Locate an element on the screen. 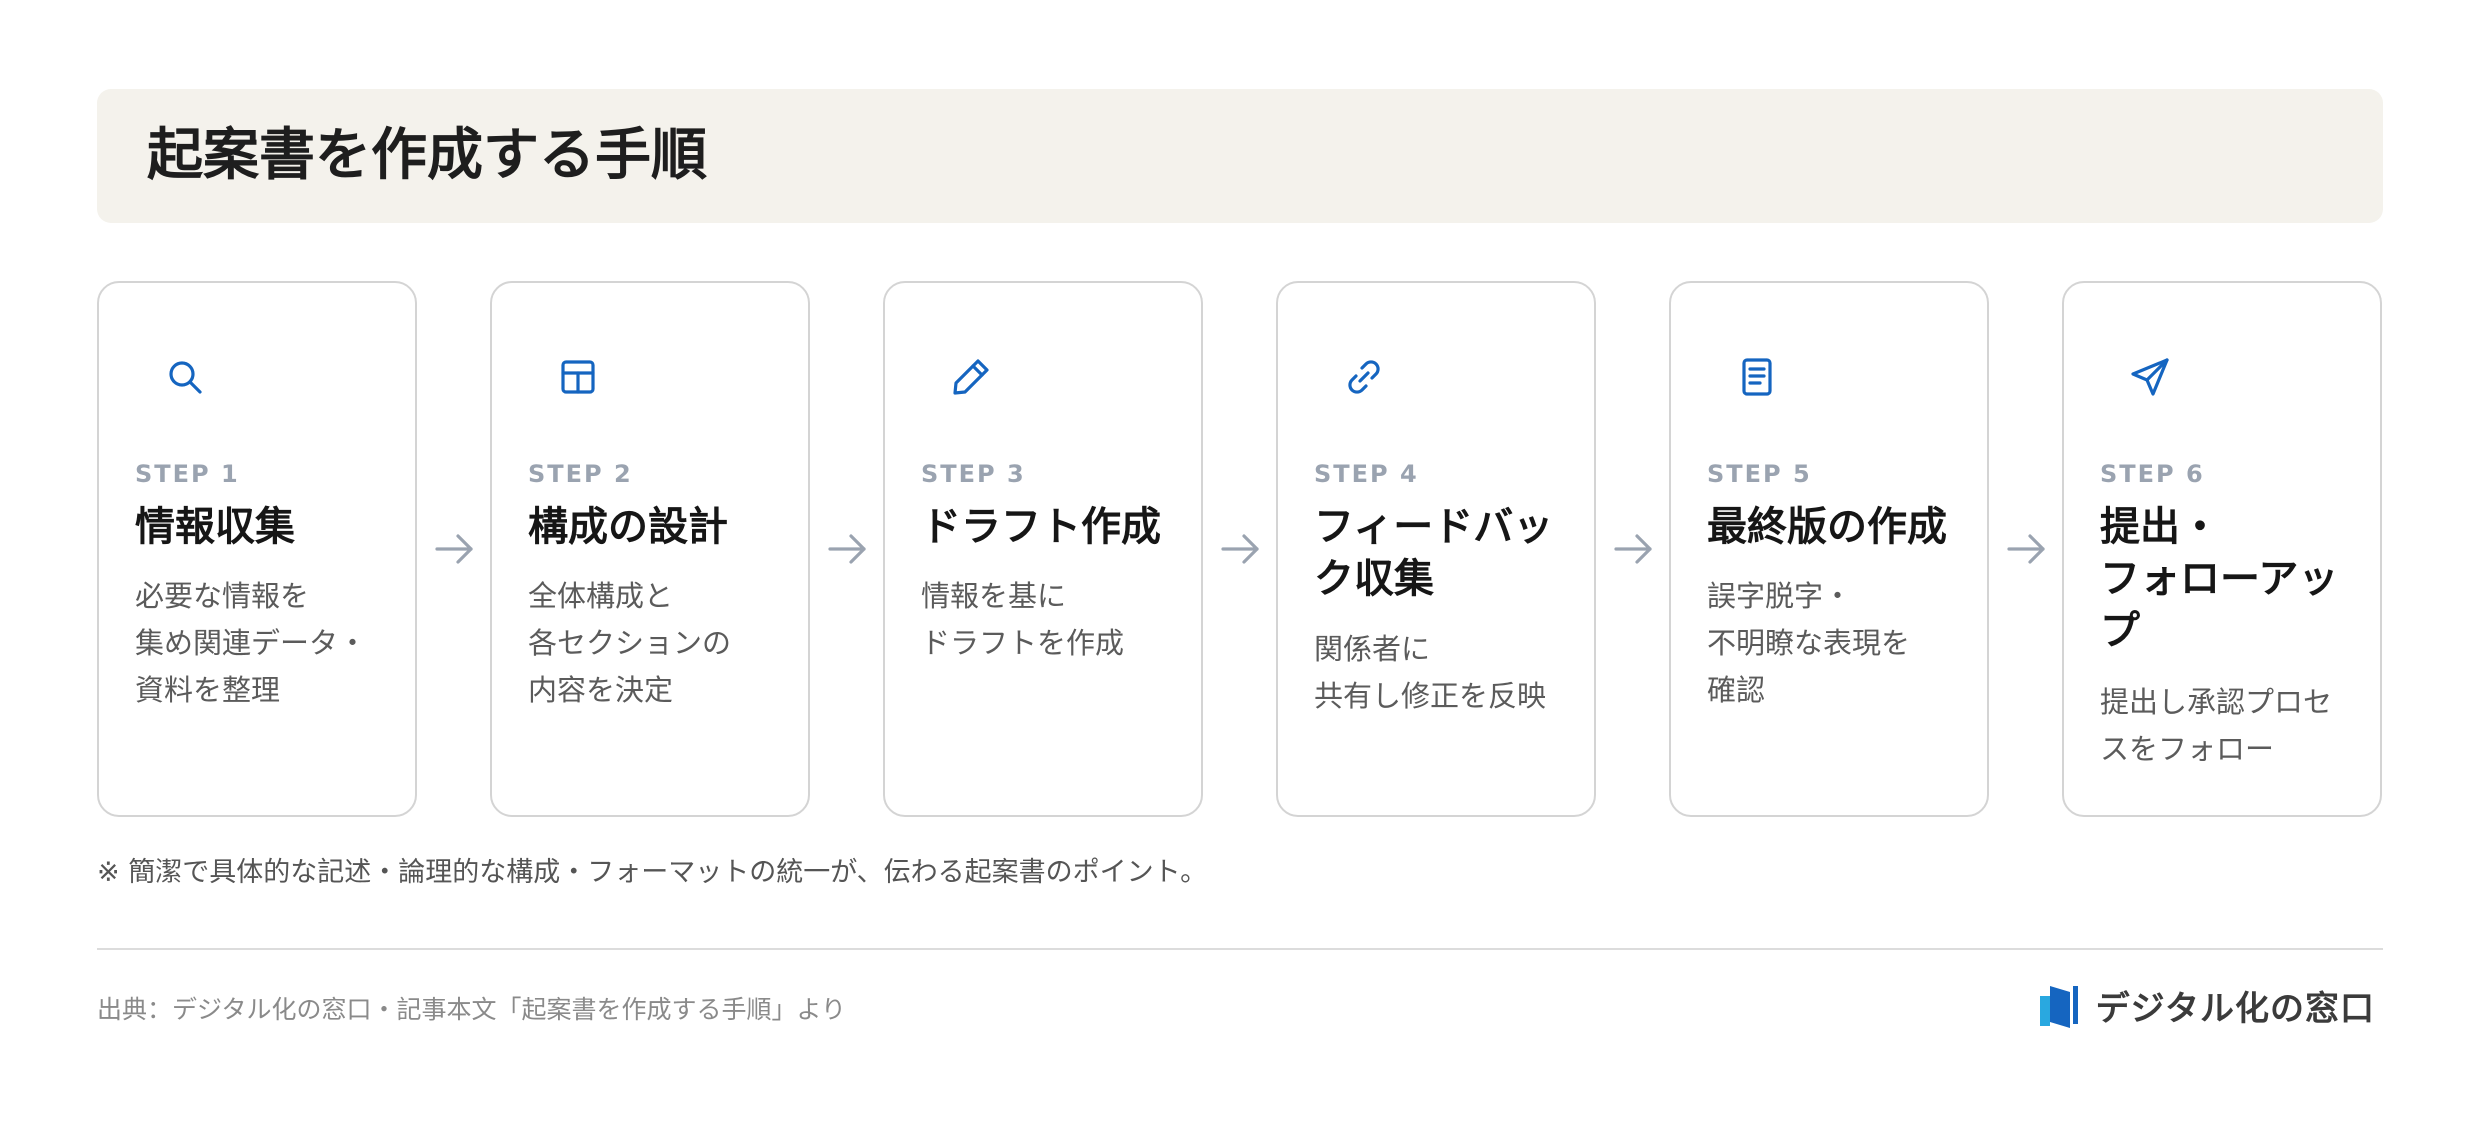  source-credit: 出典：デジタル化の窓口・記事本文「起案書を作成する手順」より is located at coordinates (472, 1009).